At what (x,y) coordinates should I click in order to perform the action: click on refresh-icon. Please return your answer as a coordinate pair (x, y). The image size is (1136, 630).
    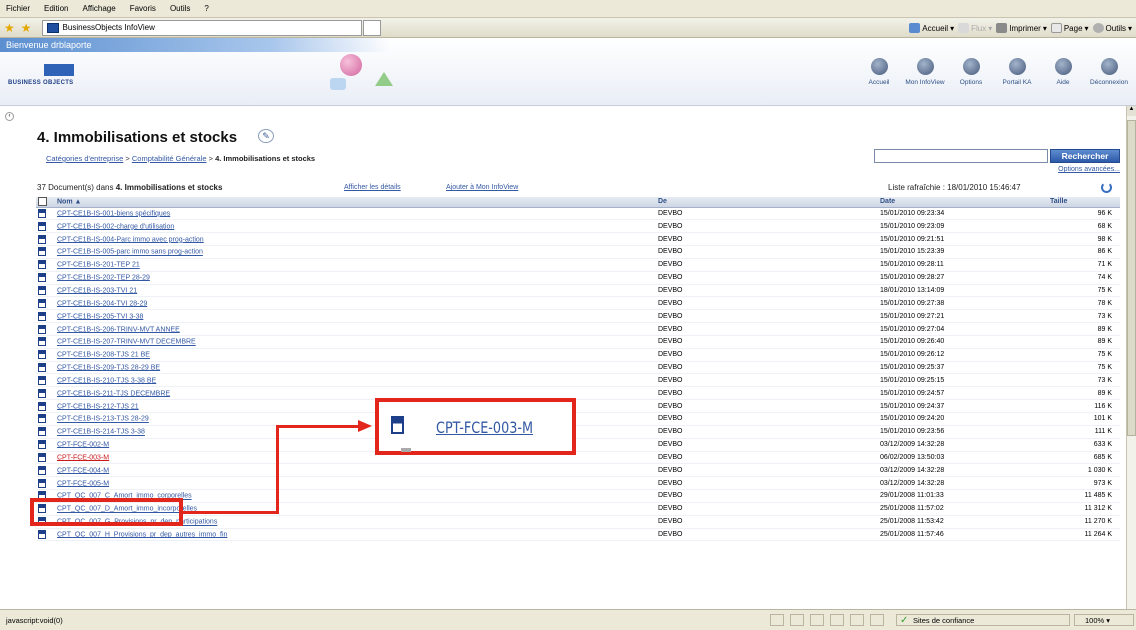
    Looking at the image, I should click on (1106, 187).